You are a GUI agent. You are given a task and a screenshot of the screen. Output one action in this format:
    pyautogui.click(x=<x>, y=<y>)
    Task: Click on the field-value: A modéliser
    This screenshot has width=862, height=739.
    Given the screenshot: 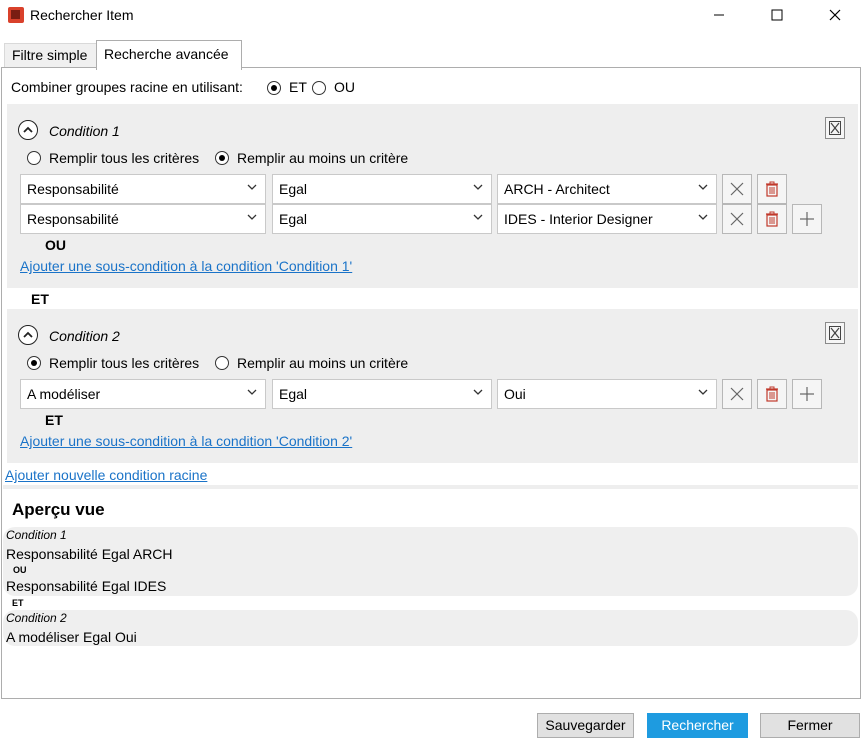 What is the action you would take?
    pyautogui.click(x=64, y=394)
    